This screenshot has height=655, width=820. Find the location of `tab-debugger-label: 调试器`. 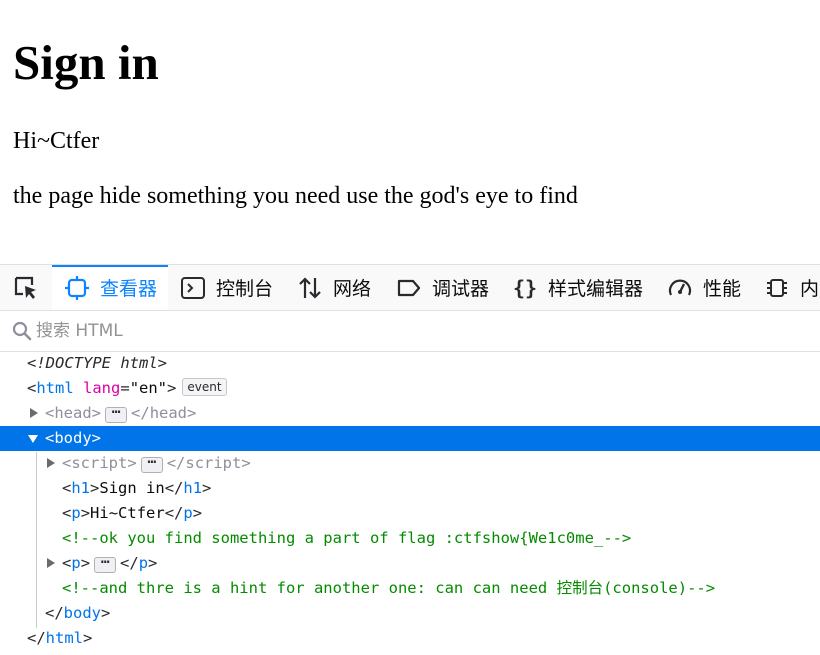

tab-debugger-label: 调试器 is located at coordinates (461, 289).